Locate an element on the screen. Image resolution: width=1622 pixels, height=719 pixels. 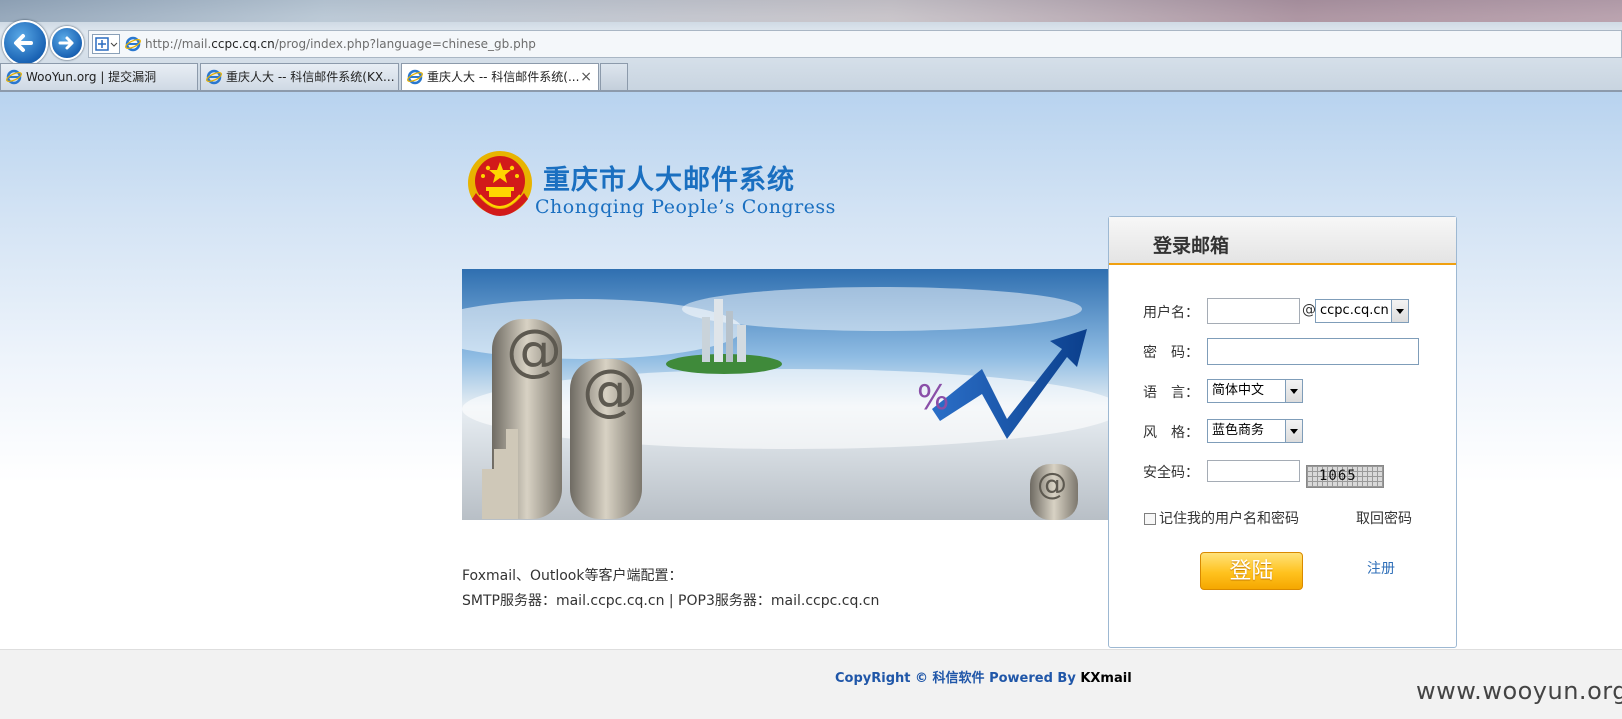
back-arrow-icon is located at coordinates (23, 43).